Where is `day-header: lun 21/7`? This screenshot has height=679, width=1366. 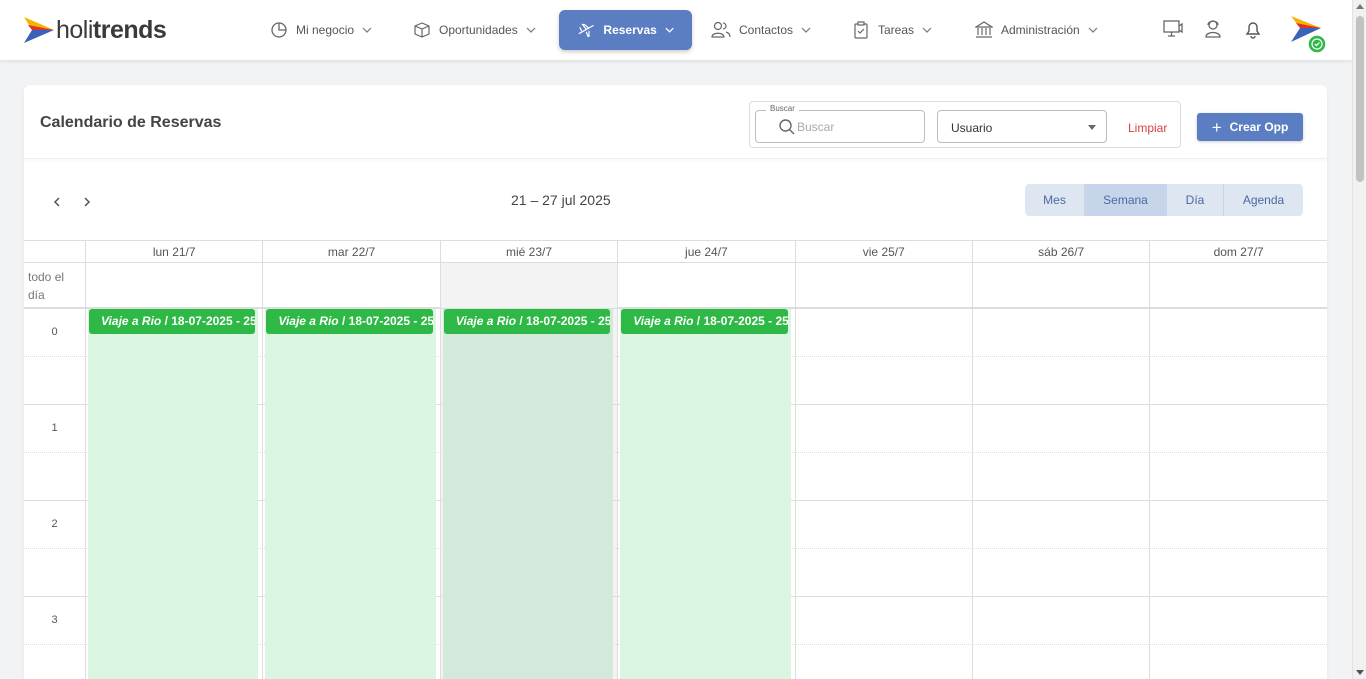
day-header: lun 21/7 is located at coordinates (173, 252).